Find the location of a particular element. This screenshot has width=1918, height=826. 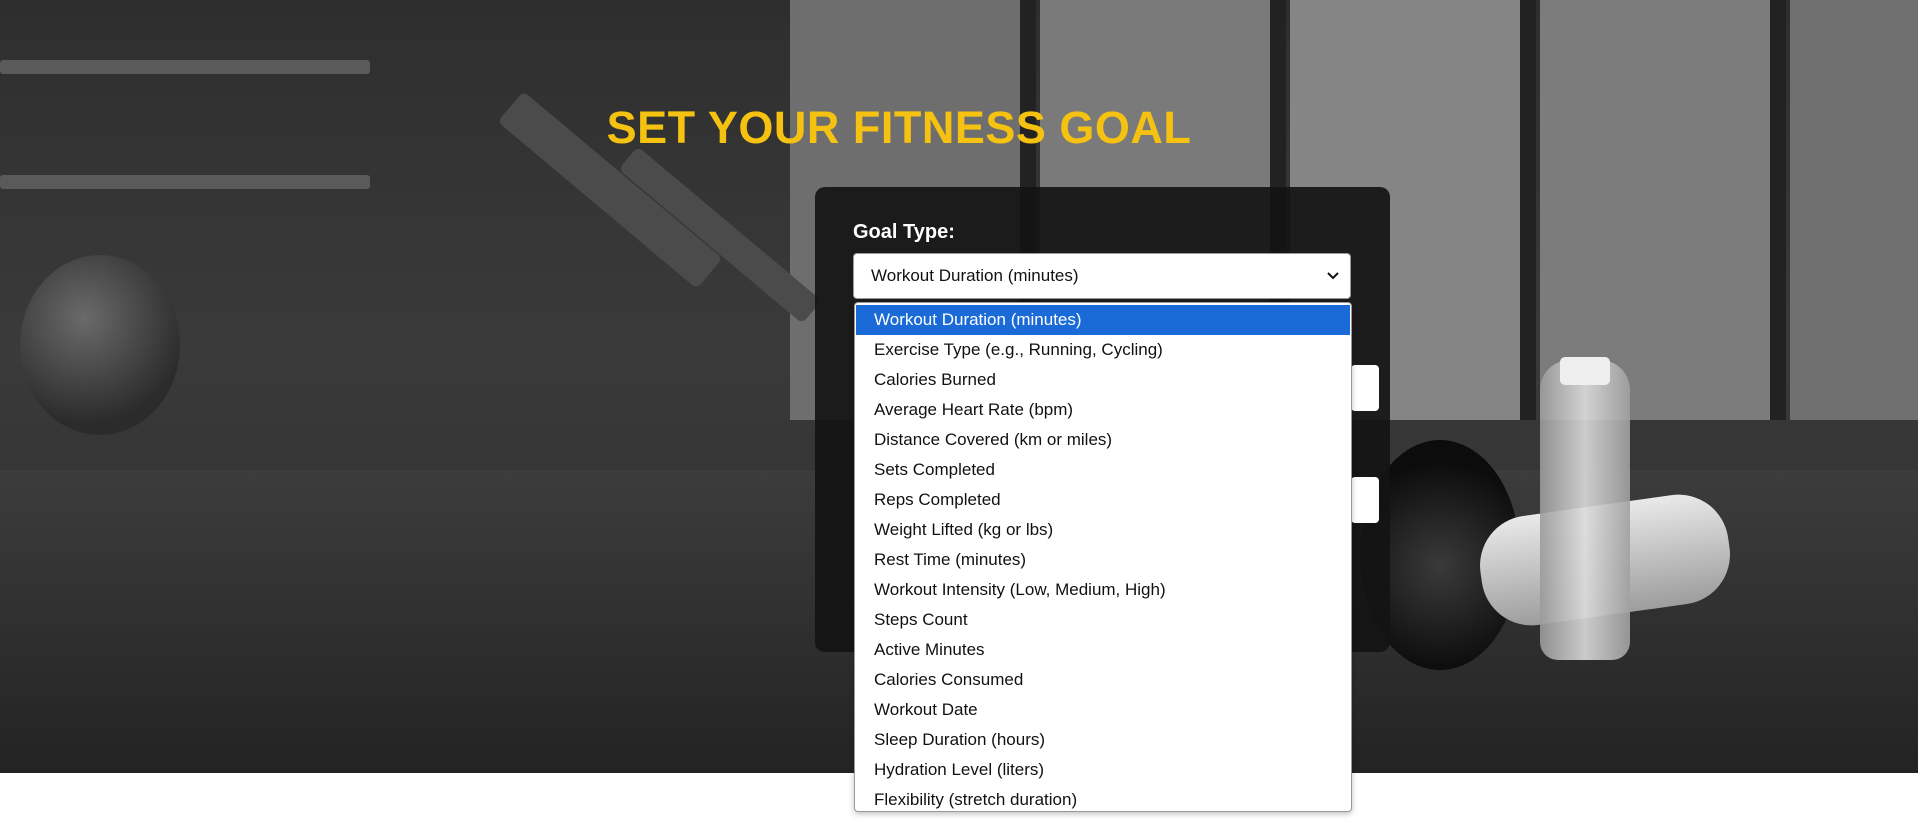

dropdown-option: Calories Burned is located at coordinates (1103, 380).